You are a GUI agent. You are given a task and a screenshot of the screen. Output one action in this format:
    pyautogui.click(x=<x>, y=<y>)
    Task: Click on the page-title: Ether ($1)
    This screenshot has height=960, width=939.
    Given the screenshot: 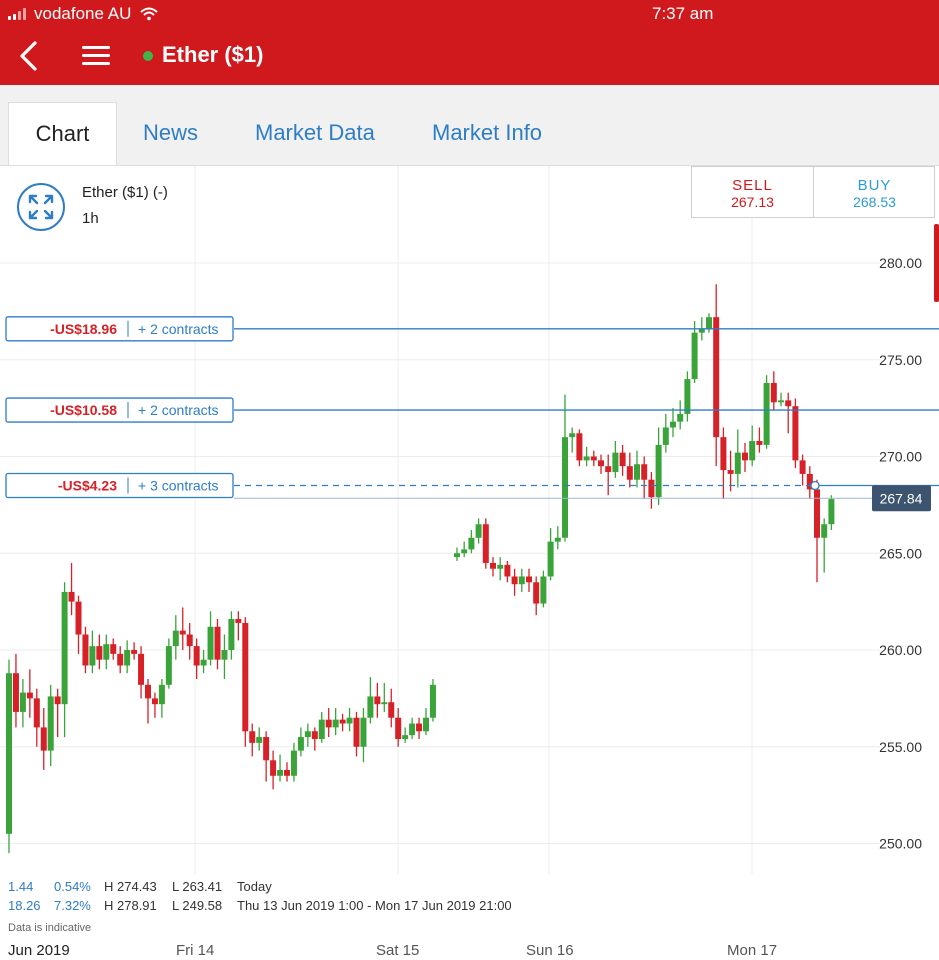 What is the action you would take?
    pyautogui.click(x=213, y=54)
    